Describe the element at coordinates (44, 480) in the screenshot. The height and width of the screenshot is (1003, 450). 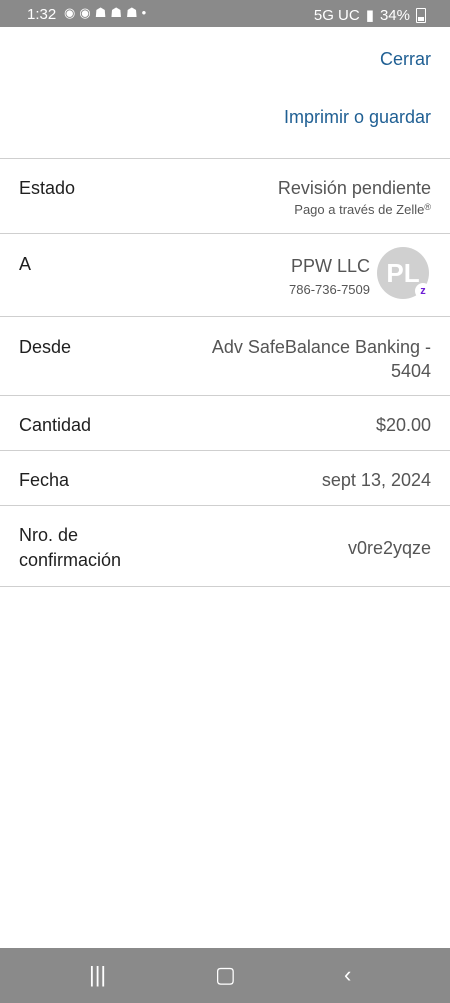
I see `date-label: Fecha` at that location.